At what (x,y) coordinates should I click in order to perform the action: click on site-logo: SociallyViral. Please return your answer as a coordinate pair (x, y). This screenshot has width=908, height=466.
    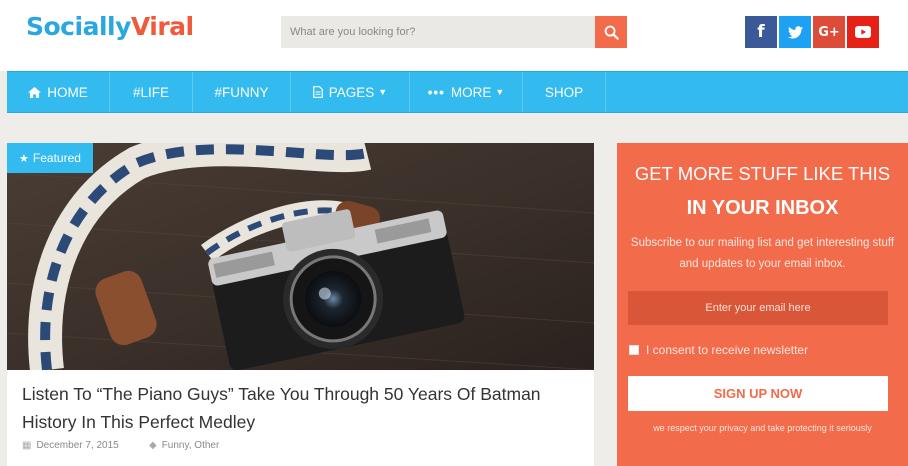
    Looking at the image, I should click on (110, 26).